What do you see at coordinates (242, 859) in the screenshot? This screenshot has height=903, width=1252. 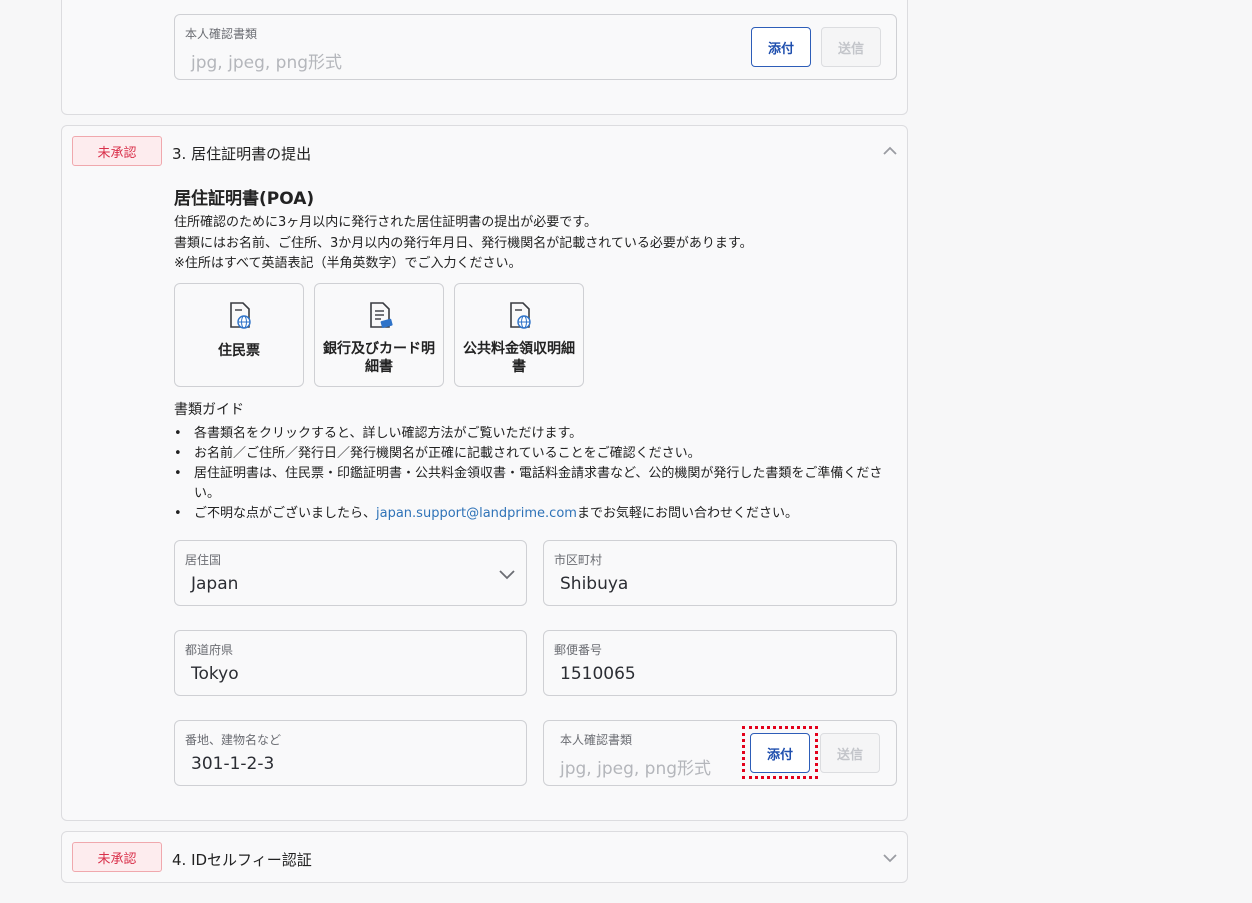 I see `step-title: 4. IDセルフィー認証` at bounding box center [242, 859].